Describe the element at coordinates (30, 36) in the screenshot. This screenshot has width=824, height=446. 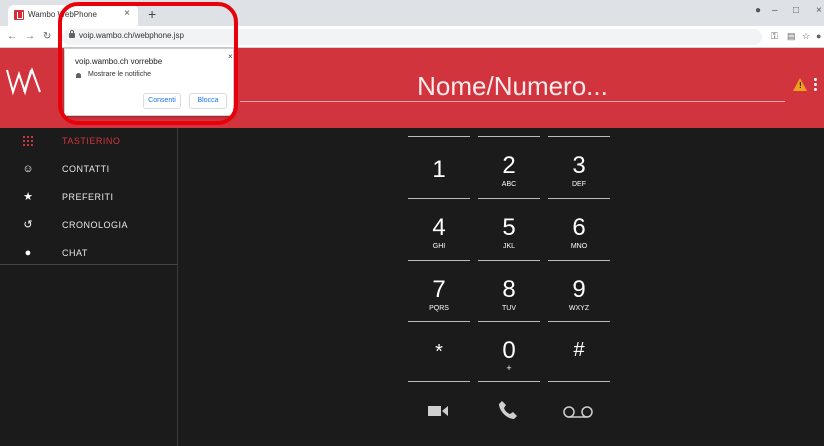
I see `forward-arrow-icon: →` at that location.